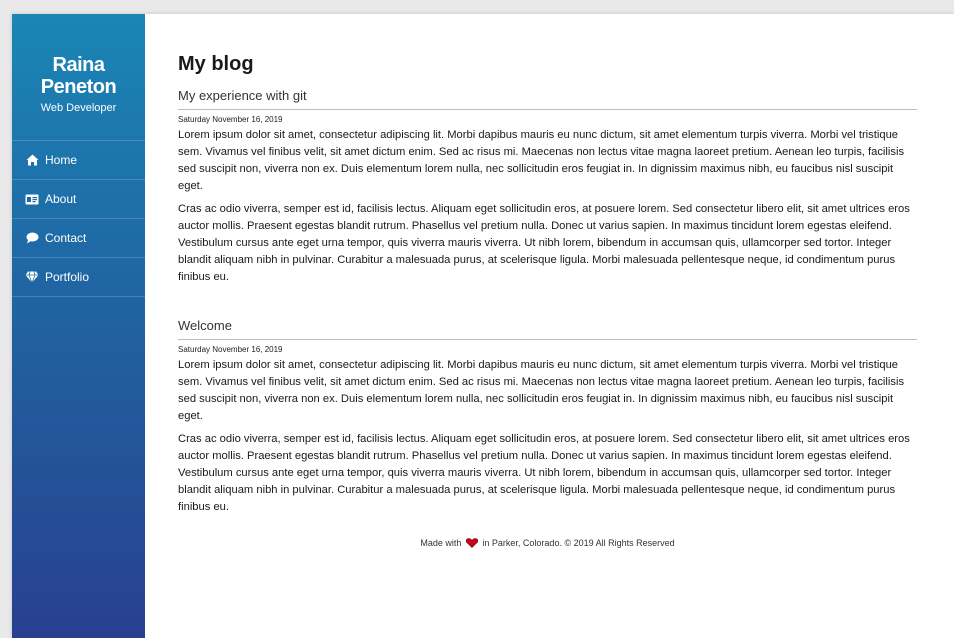  Describe the element at coordinates (61, 160) in the screenshot. I see `sidebar-item-label: Home` at that location.